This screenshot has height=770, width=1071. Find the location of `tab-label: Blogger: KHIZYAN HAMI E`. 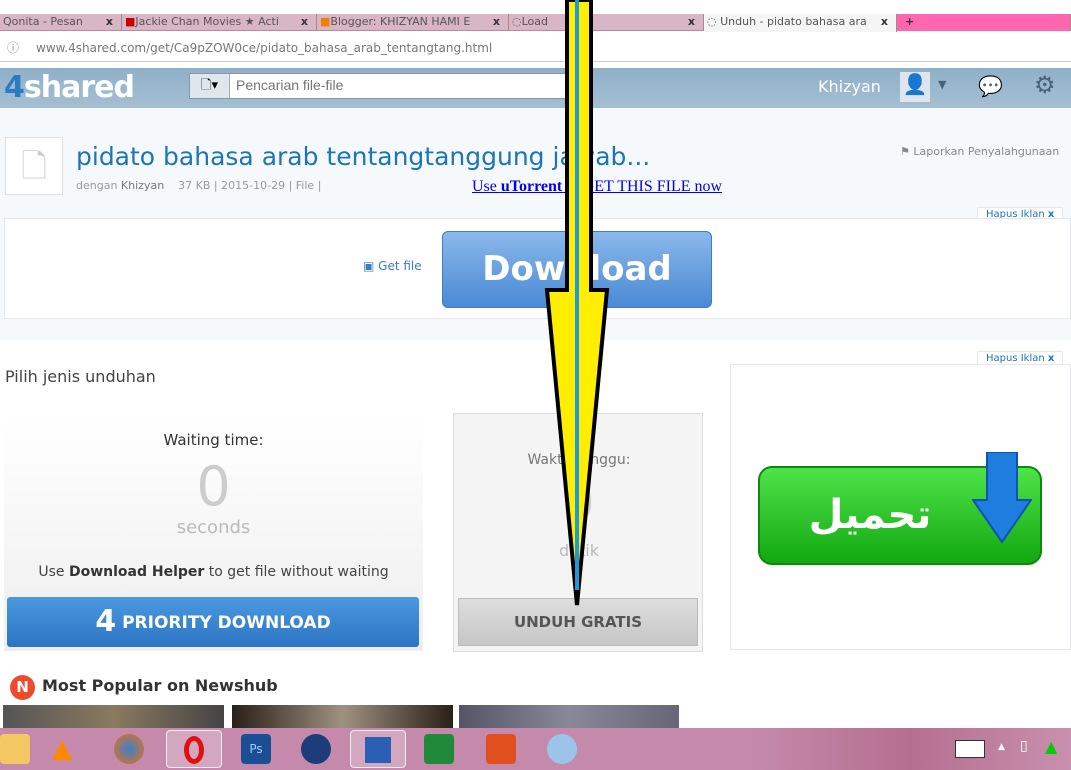

tab-label: Blogger: KHIZYAN HAMI E is located at coordinates (400, 21).